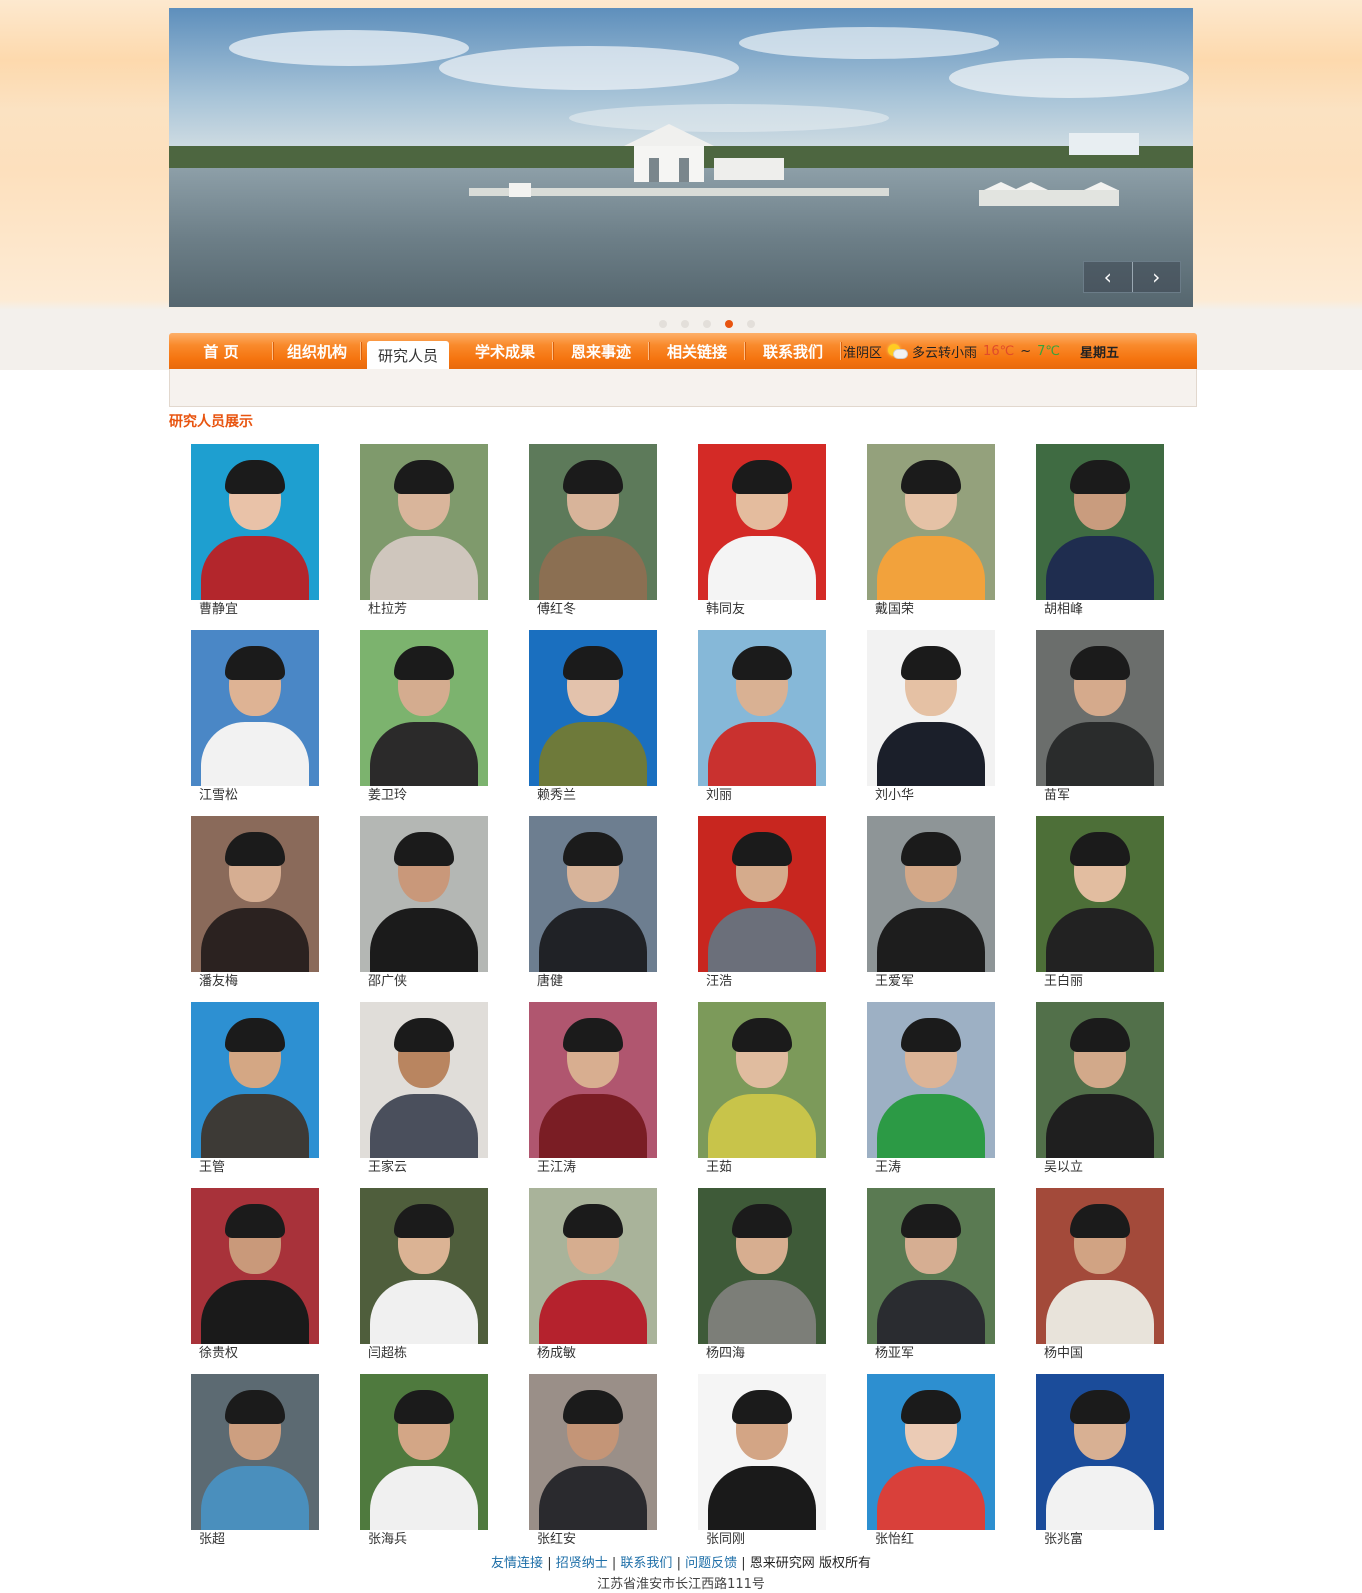 The width and height of the screenshot is (1362, 1593). What do you see at coordinates (685, 324) in the screenshot?
I see `banner-dot` at bounding box center [685, 324].